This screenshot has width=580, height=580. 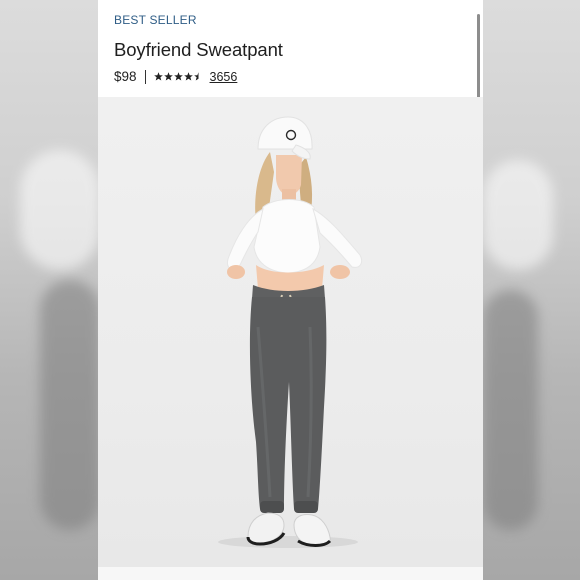 What do you see at coordinates (145, 76) in the screenshot?
I see `divider` at bounding box center [145, 76].